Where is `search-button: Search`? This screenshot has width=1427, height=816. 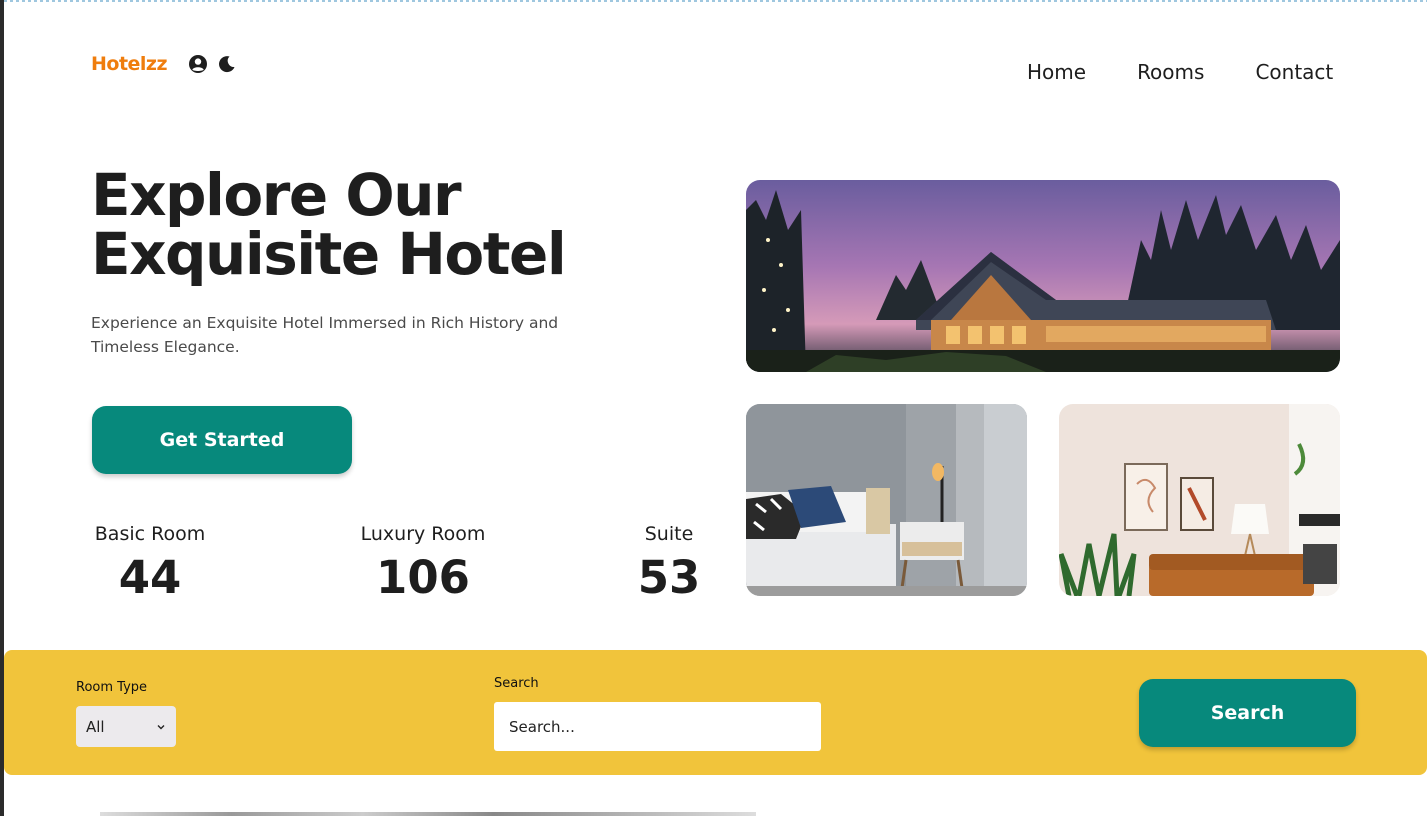
search-button: Search is located at coordinates (1247, 713).